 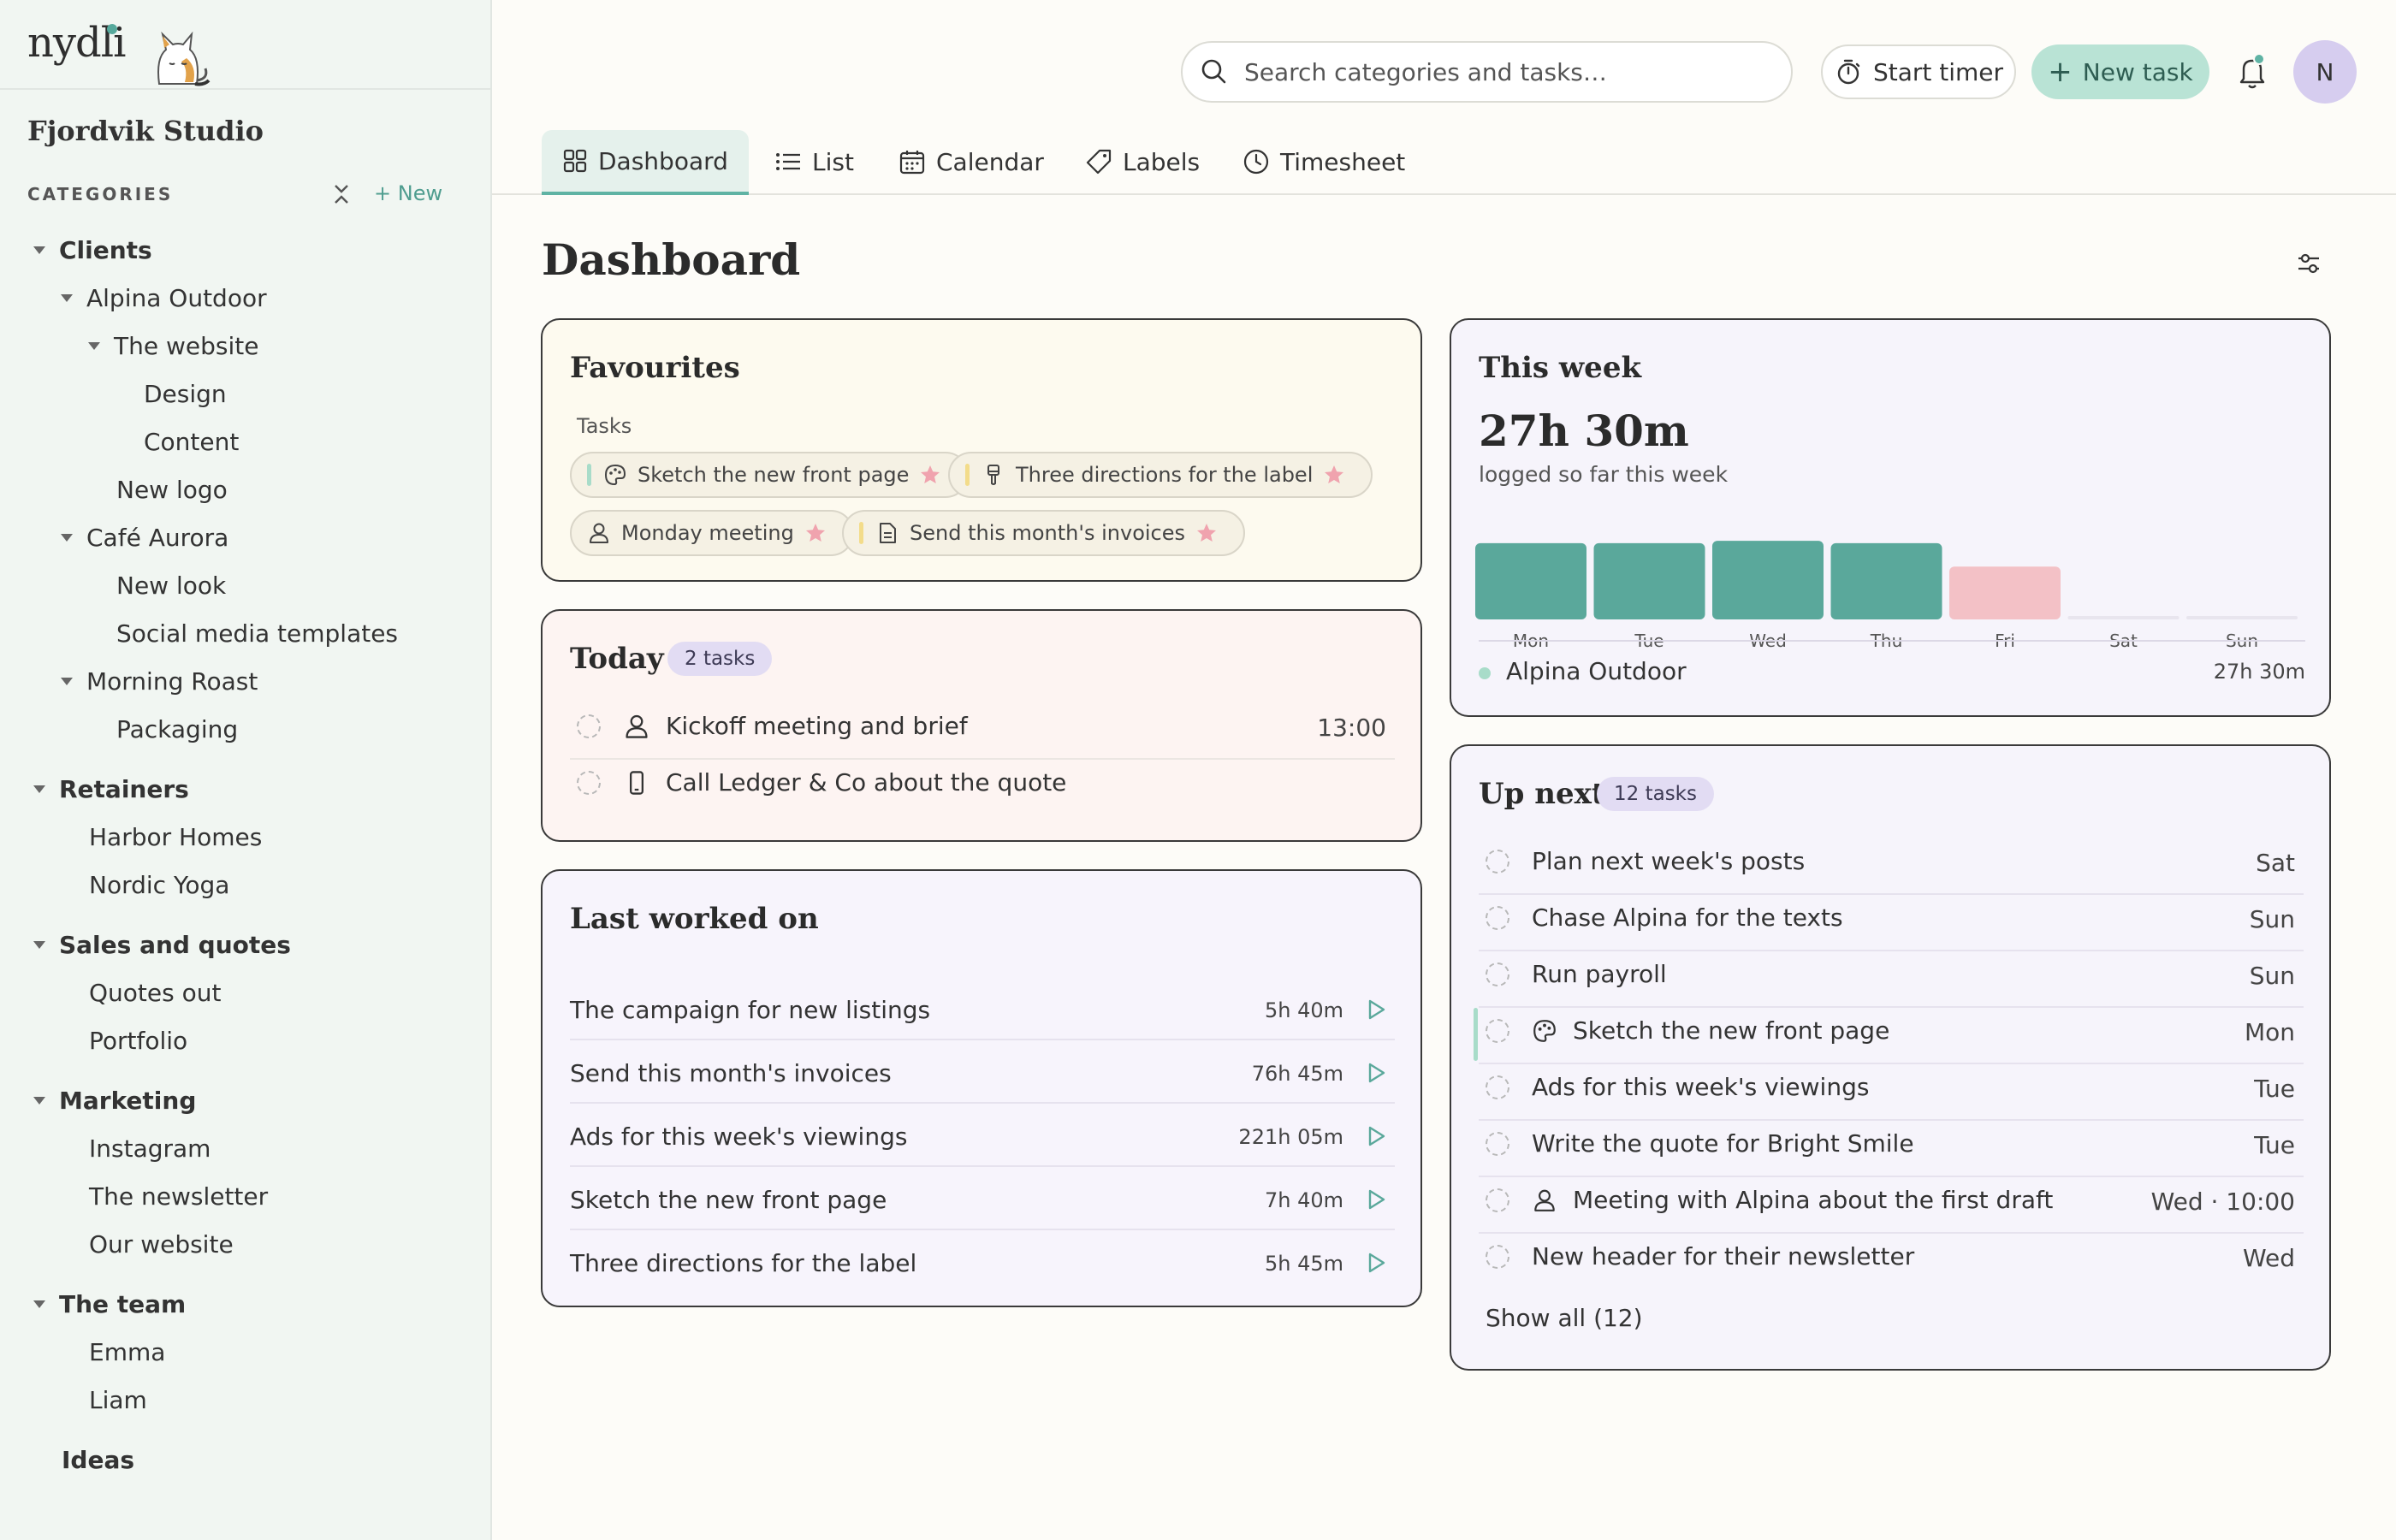 What do you see at coordinates (257, 633) in the screenshot?
I see `sidebar-item: Social media templates` at bounding box center [257, 633].